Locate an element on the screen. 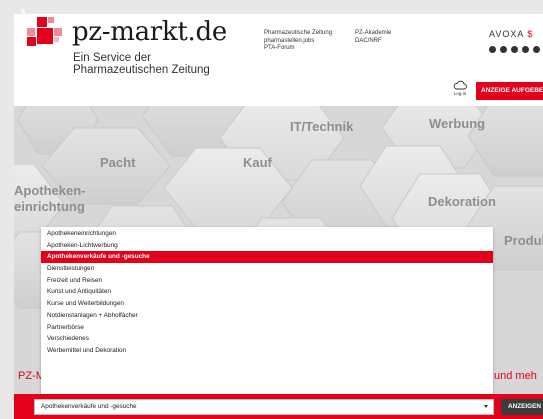  dropdown-option: Apotheken-Lichtwerbung is located at coordinates (267, 246).